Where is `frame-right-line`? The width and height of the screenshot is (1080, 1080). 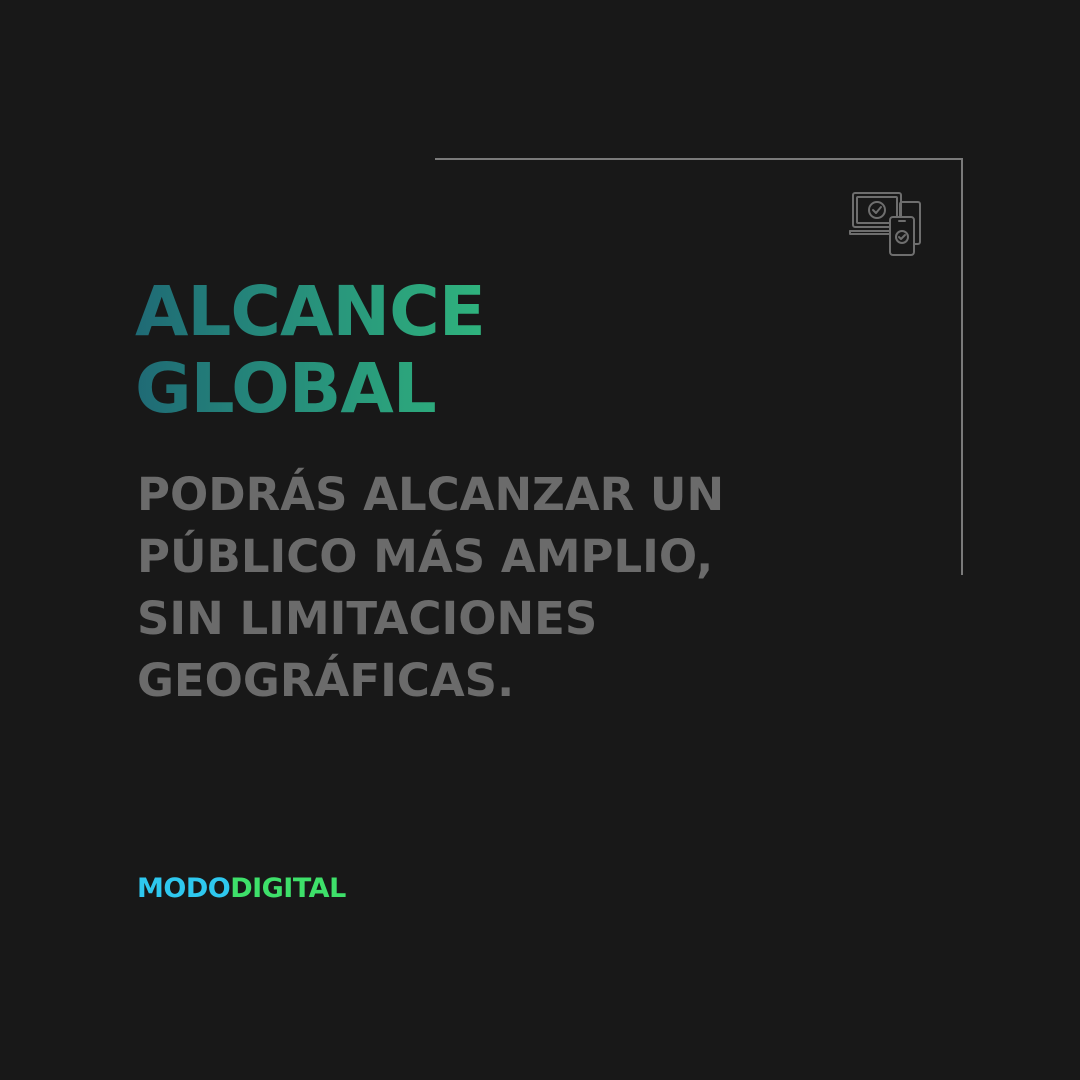
frame-right-line is located at coordinates (962, 366).